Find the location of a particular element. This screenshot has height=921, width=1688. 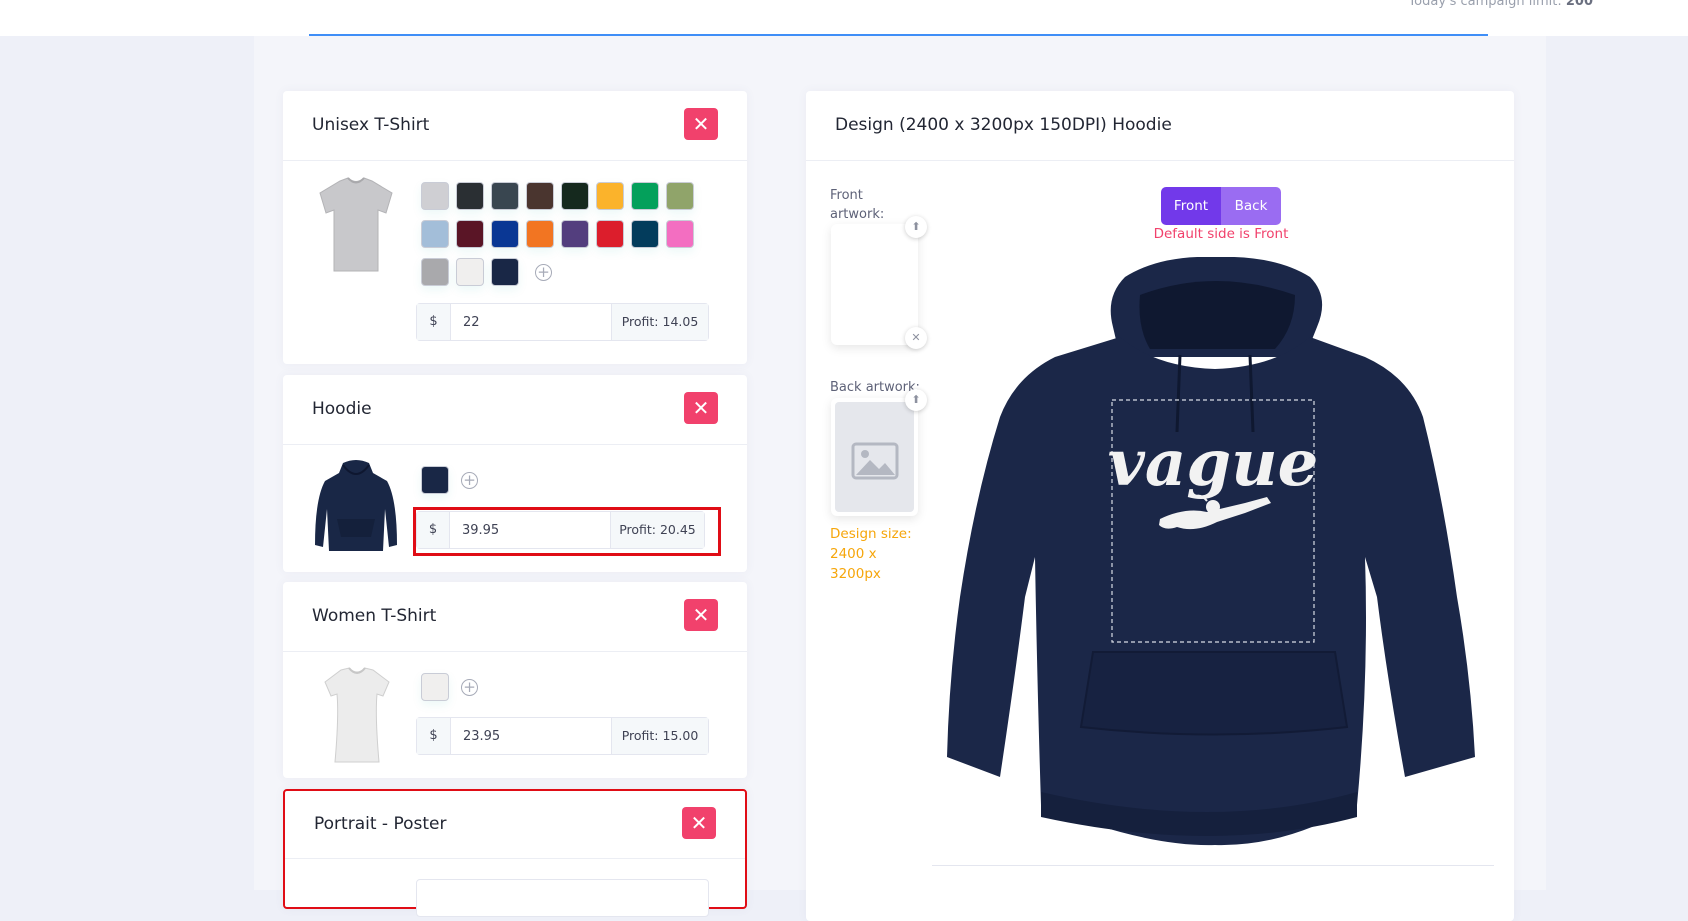

product-title: Women T-Shirt is located at coordinates (374, 616).